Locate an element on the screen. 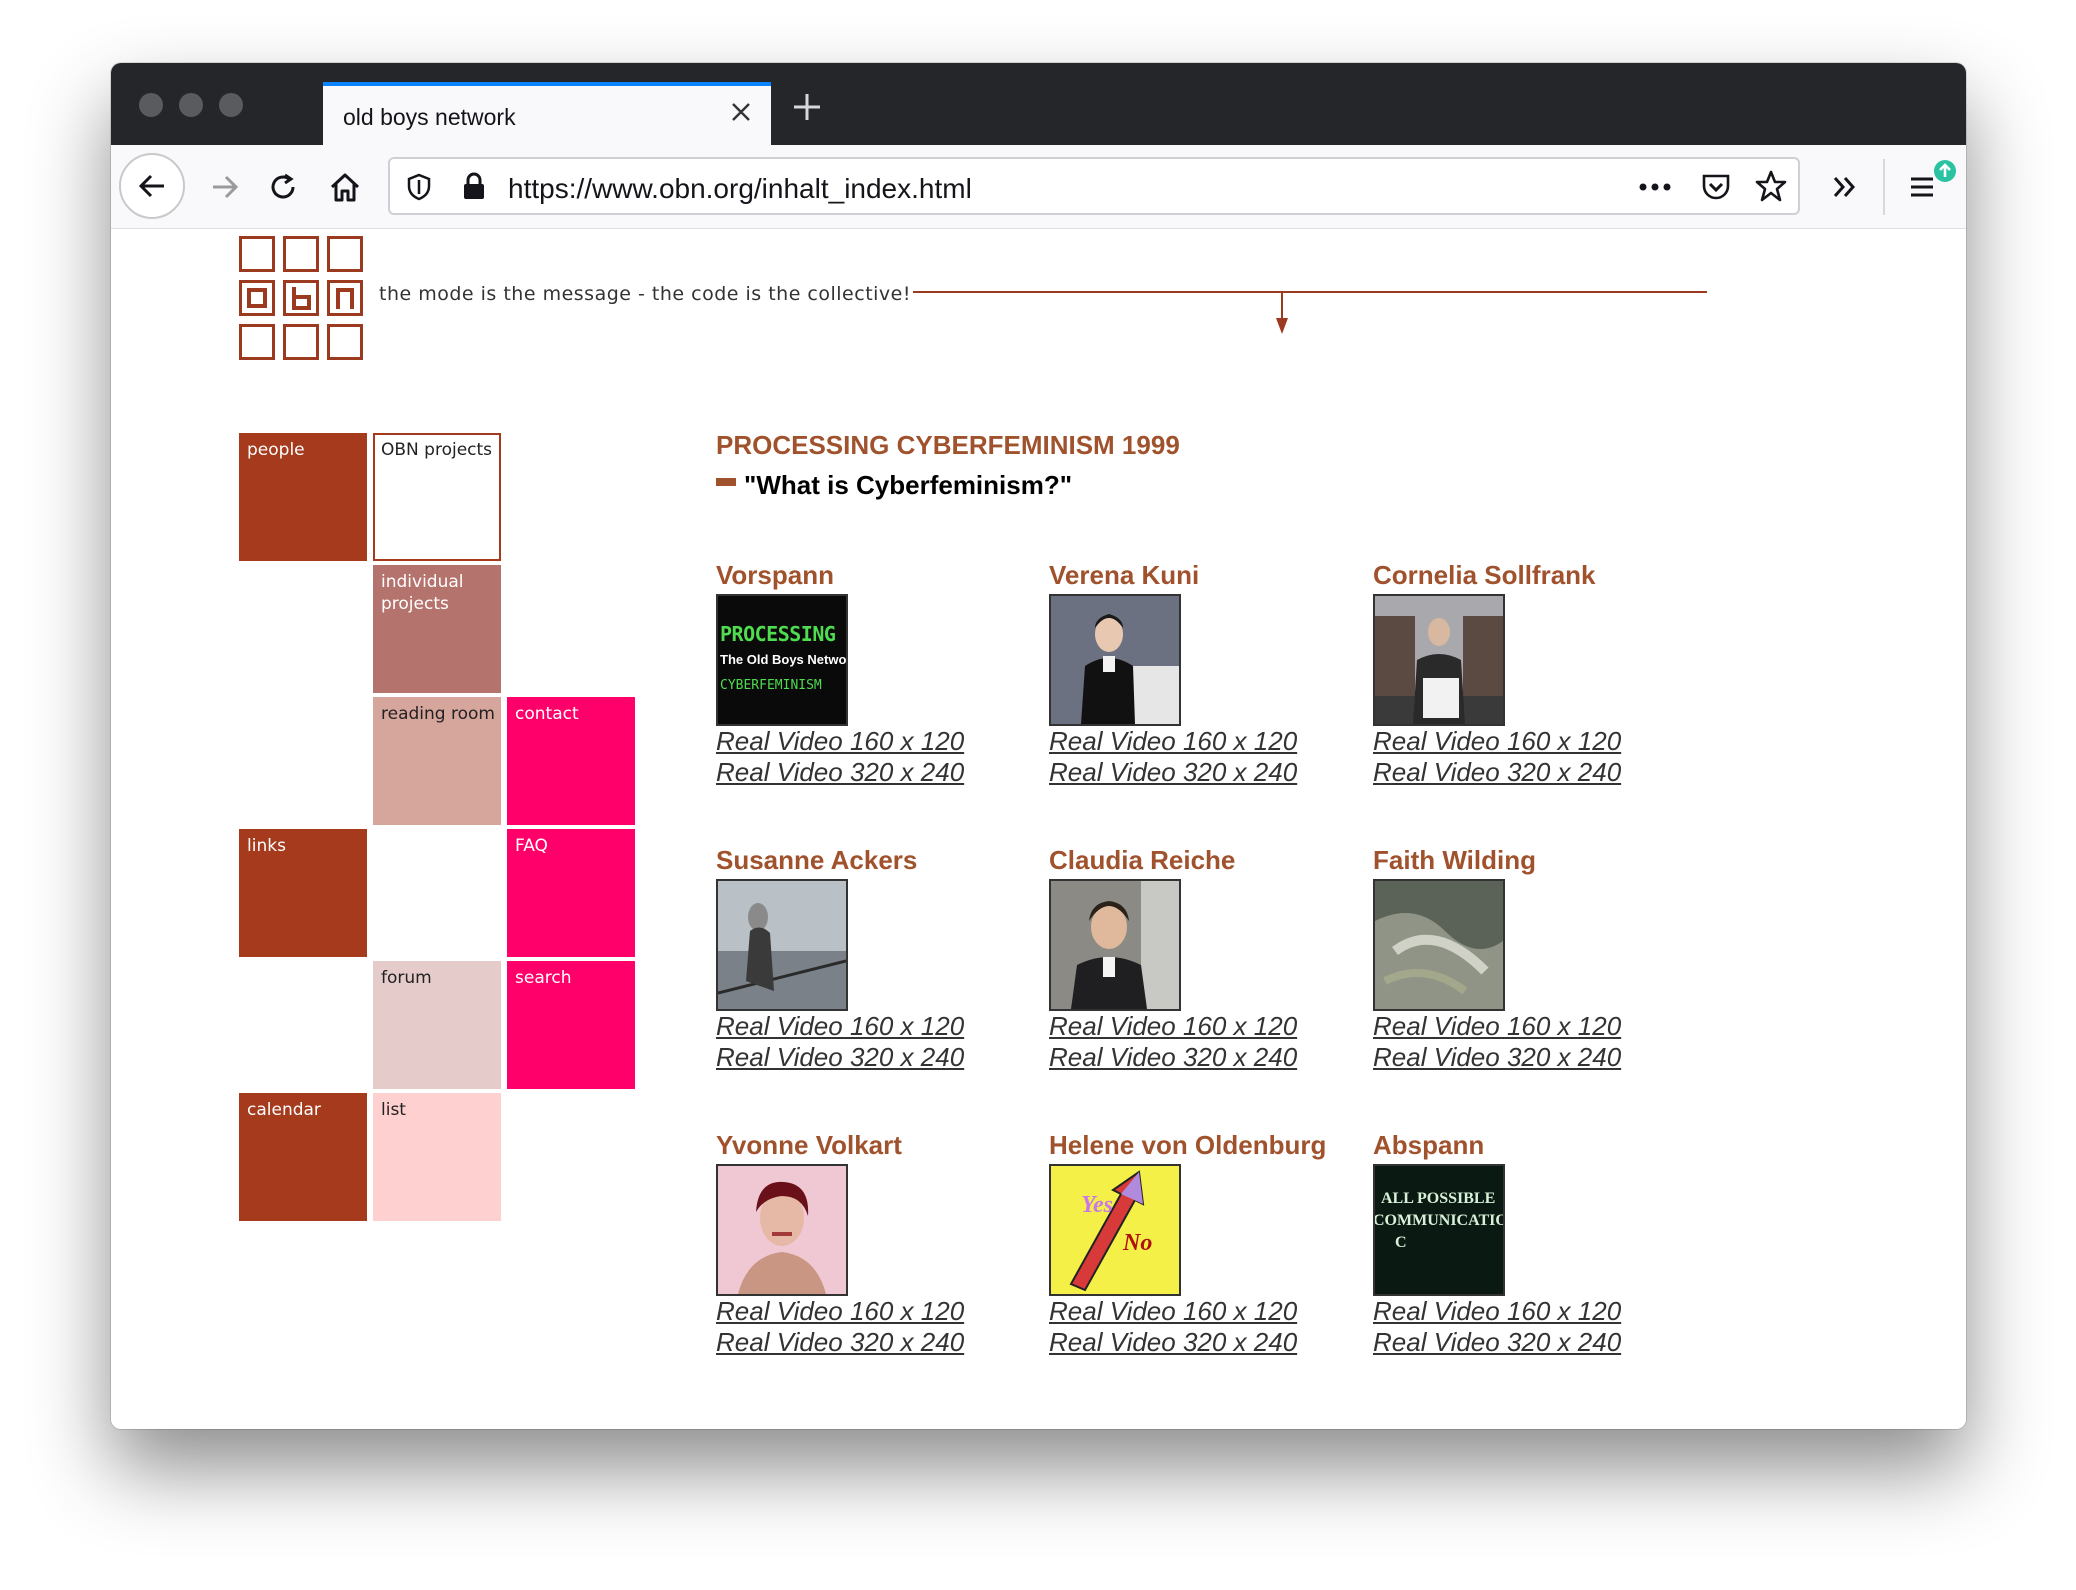  logo-letter-o is located at coordinates (257, 298).